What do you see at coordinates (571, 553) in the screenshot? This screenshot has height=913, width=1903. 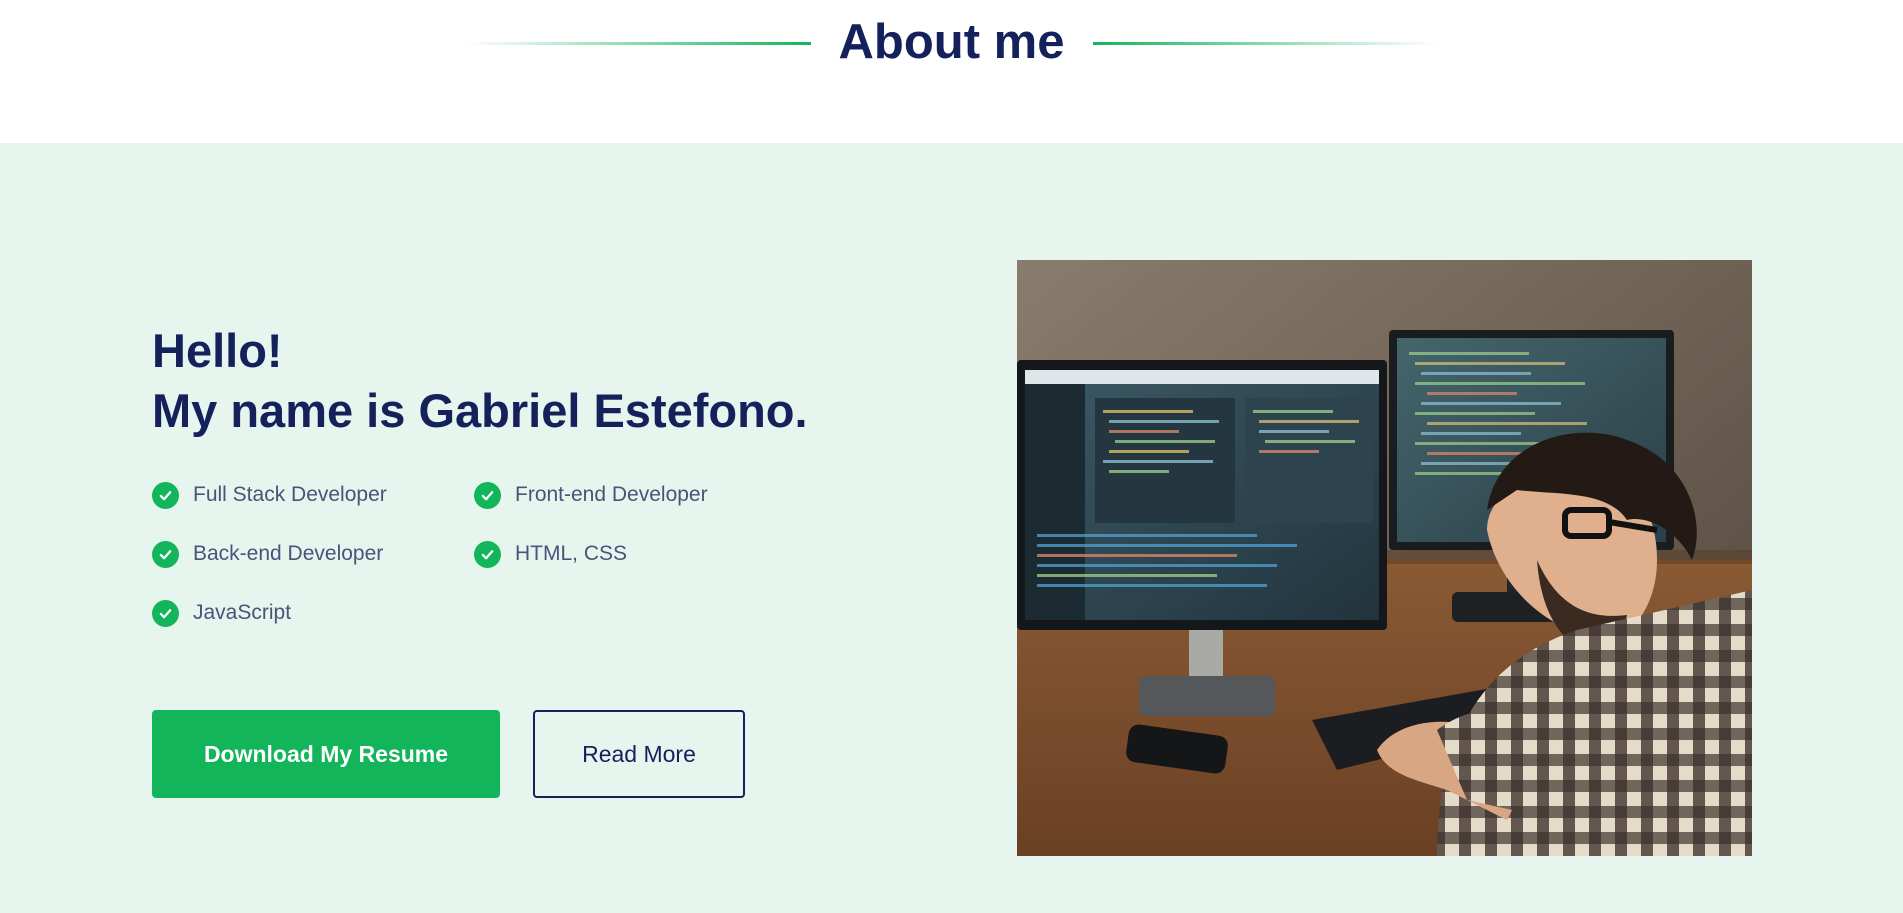 I see `skill-label: HTML, CSS` at bounding box center [571, 553].